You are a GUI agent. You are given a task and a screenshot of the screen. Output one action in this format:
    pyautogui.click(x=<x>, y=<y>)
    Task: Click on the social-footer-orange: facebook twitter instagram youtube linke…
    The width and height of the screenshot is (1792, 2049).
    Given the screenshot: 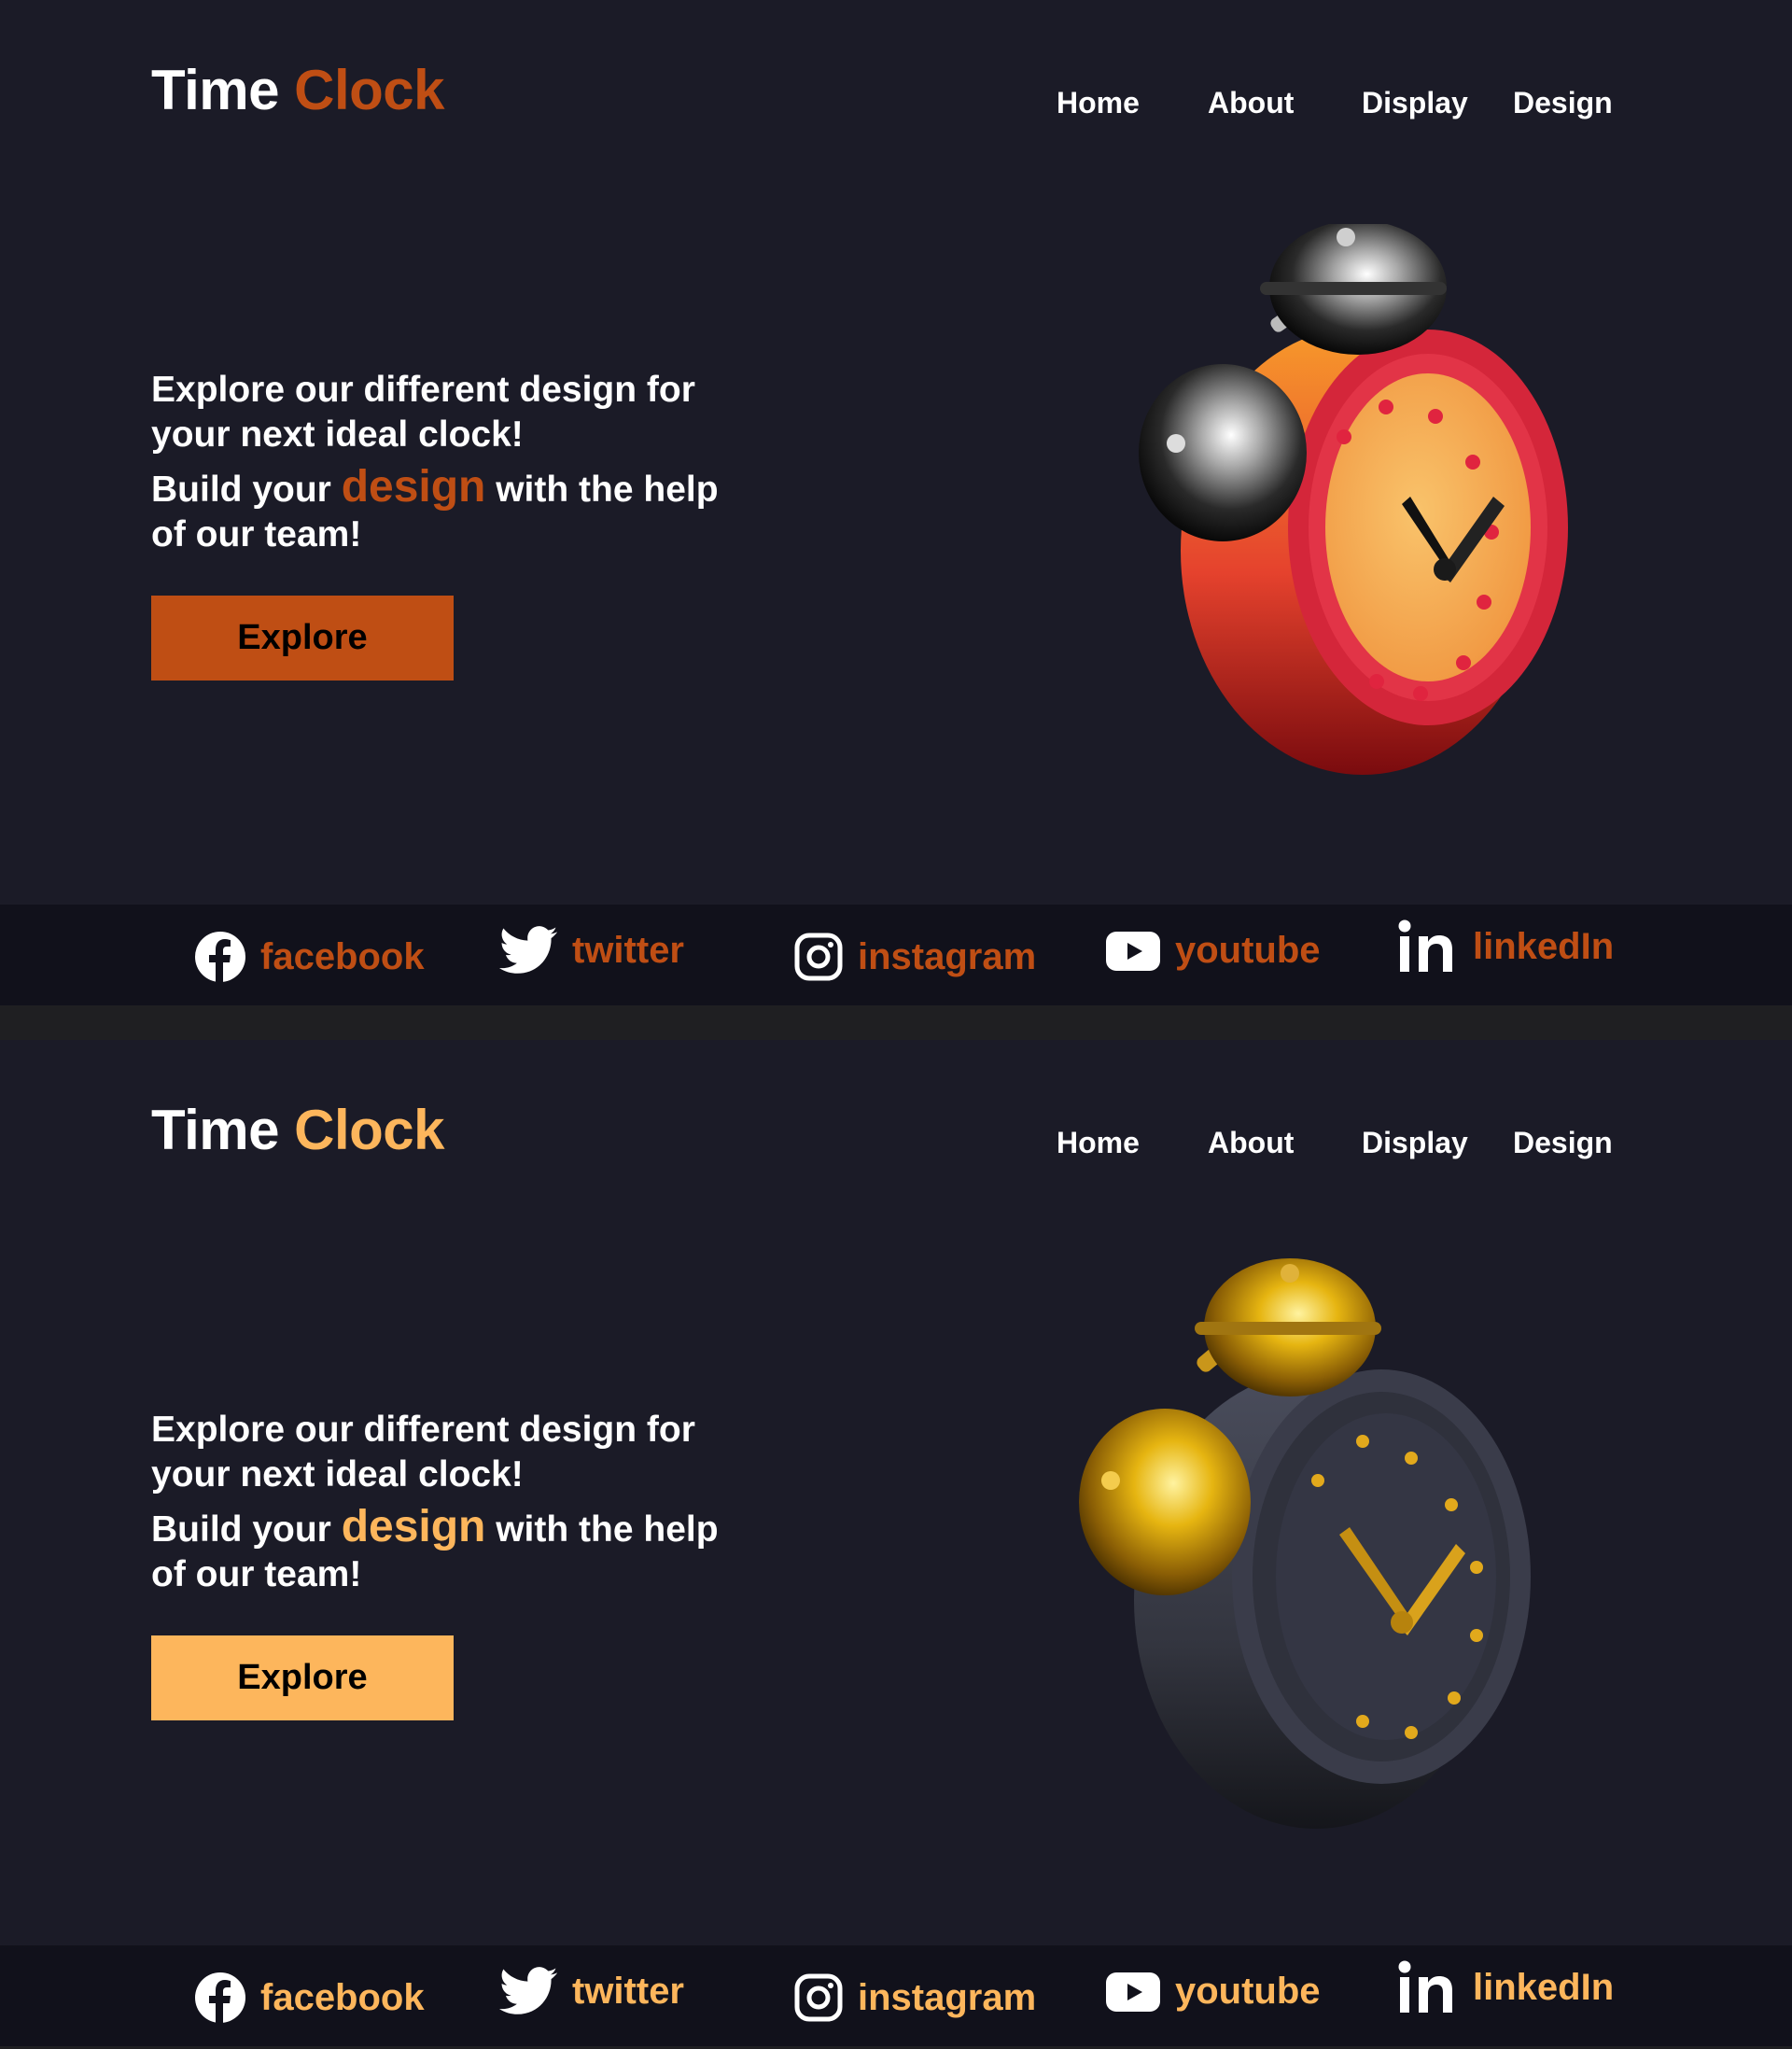 What is the action you would take?
    pyautogui.click(x=896, y=955)
    